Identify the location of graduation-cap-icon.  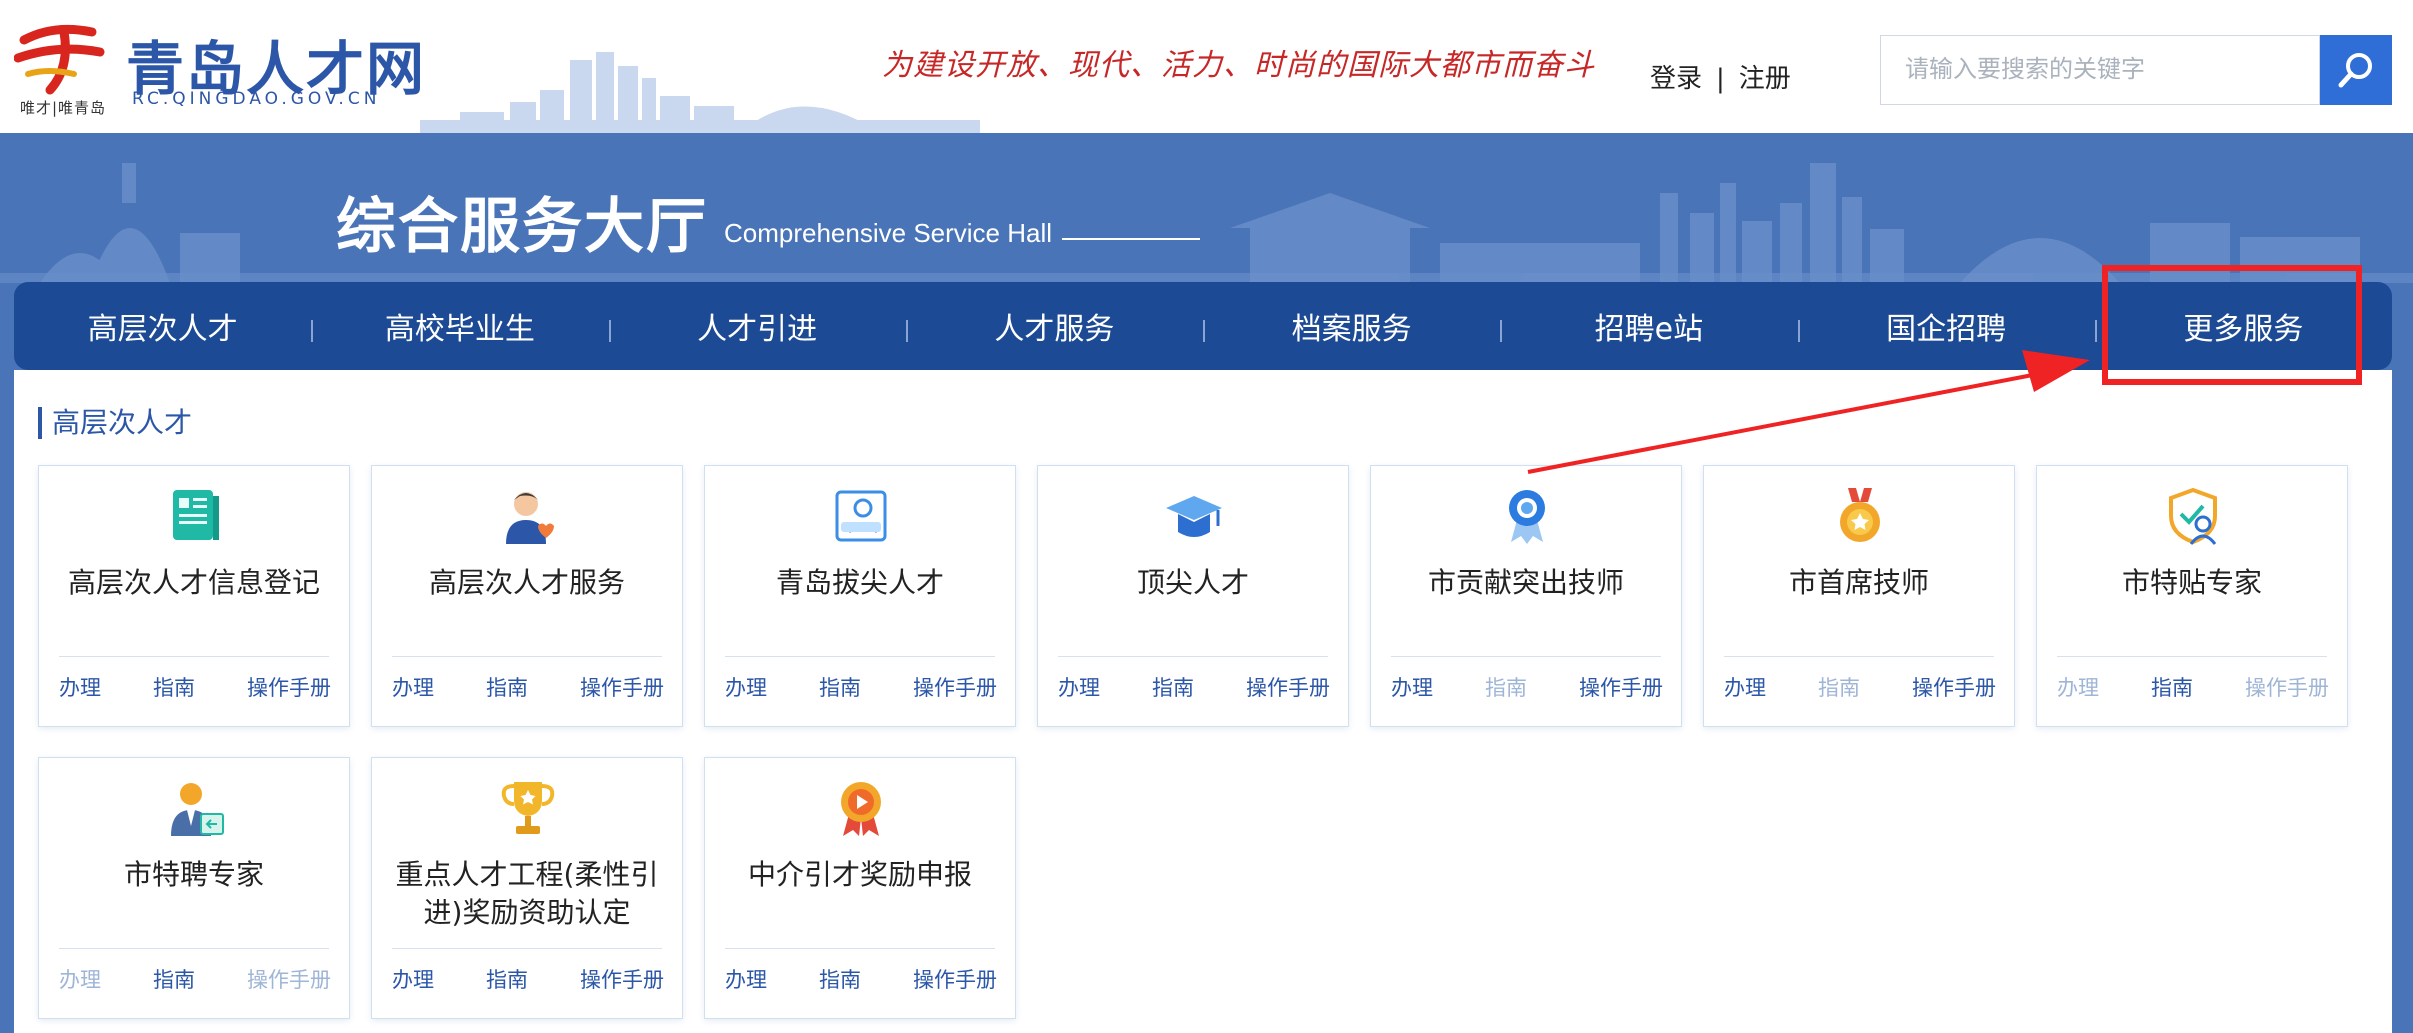
(1194, 516).